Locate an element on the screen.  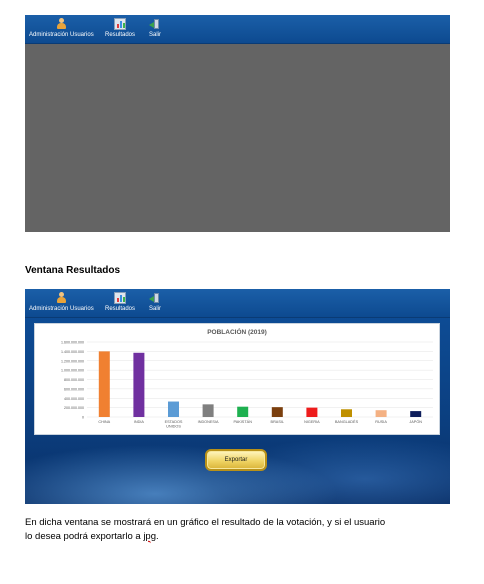
x-tick-label: NIGERIA is located at coordinates (312, 422).